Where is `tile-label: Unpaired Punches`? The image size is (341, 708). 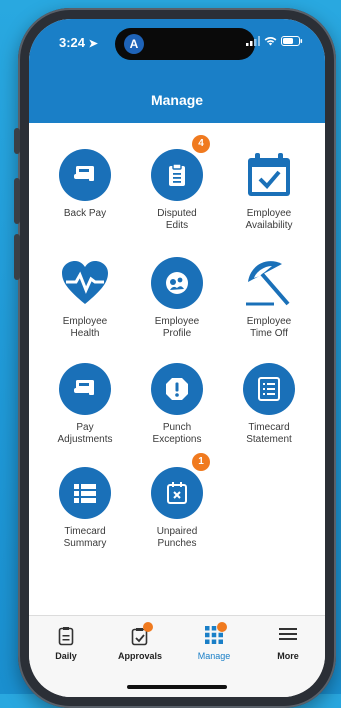
tile-label: Unpaired Punches is located at coordinates (177, 537).